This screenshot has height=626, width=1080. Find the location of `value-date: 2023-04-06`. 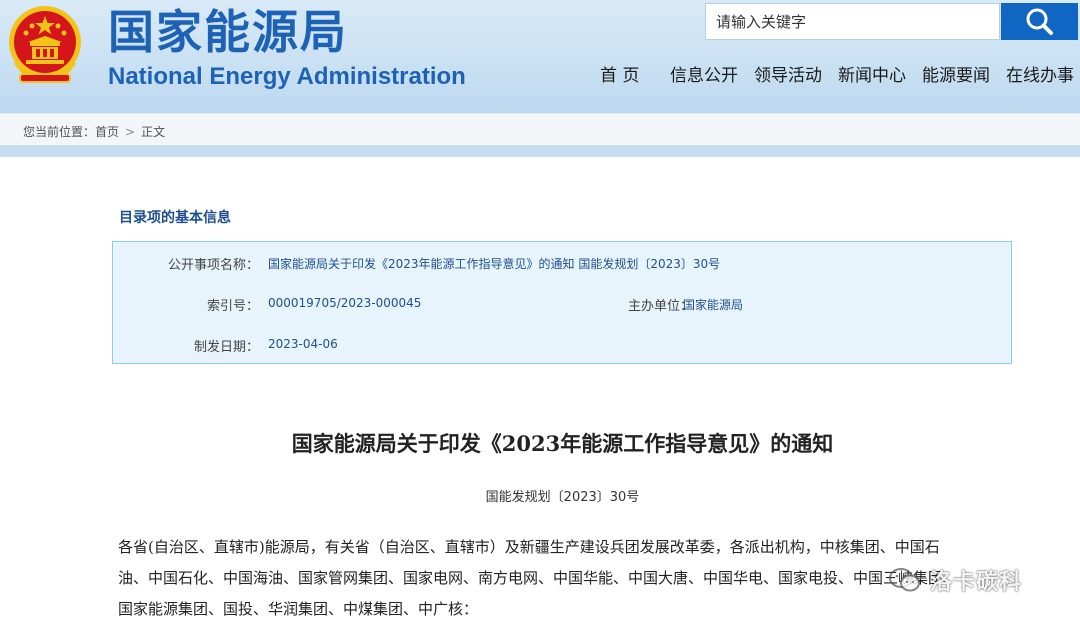

value-date: 2023-04-06 is located at coordinates (303, 344).